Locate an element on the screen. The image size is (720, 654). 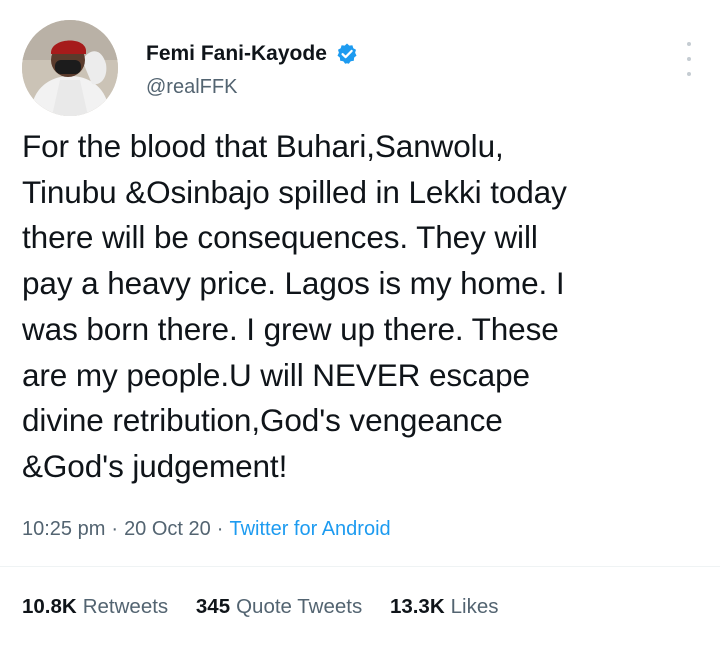
quote-tweets-stat: 345 Quote Tweets is located at coordinates (279, 607).